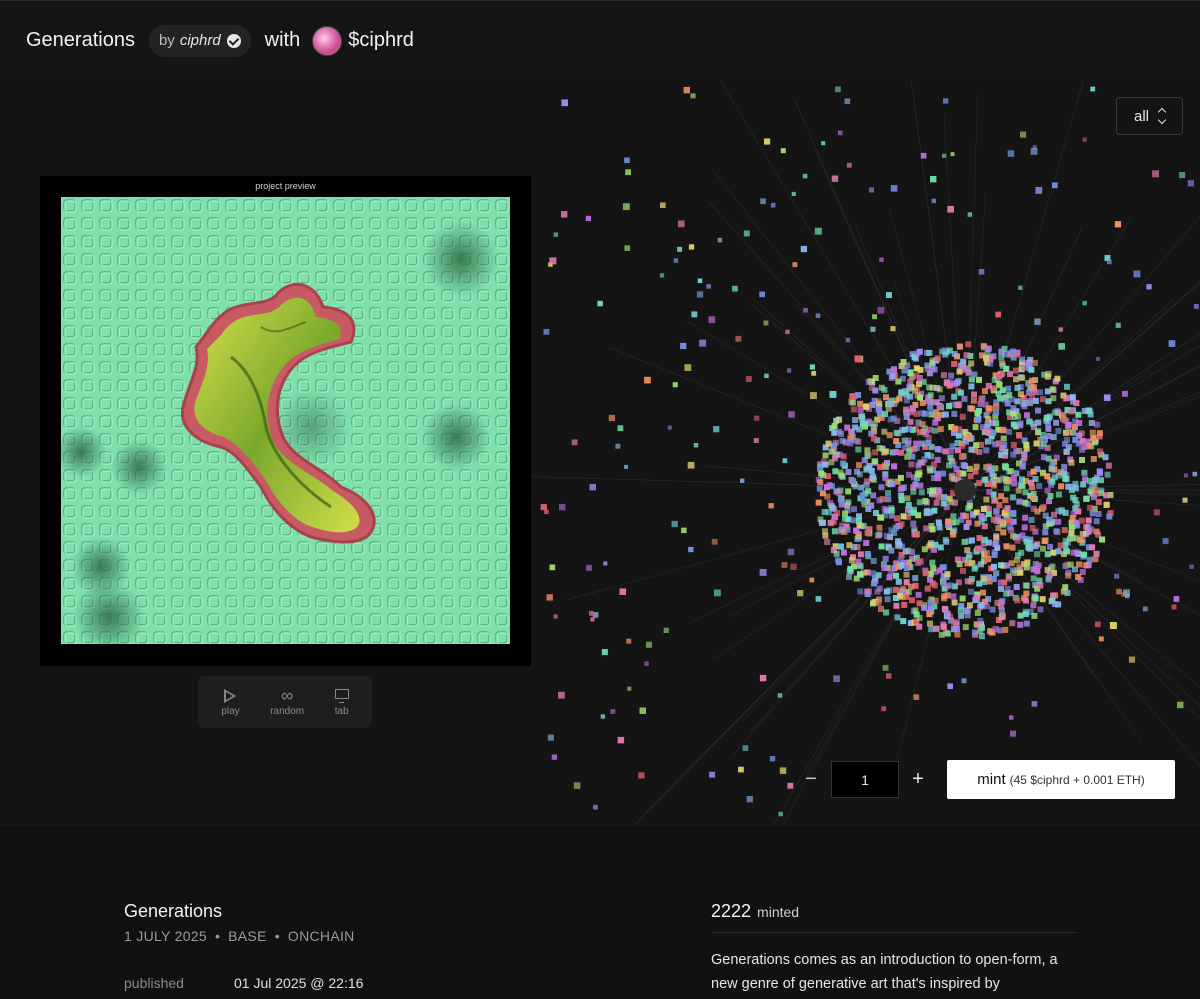 The height and width of the screenshot is (999, 1200). I want to click on preview-label: project preview, so click(285, 186).